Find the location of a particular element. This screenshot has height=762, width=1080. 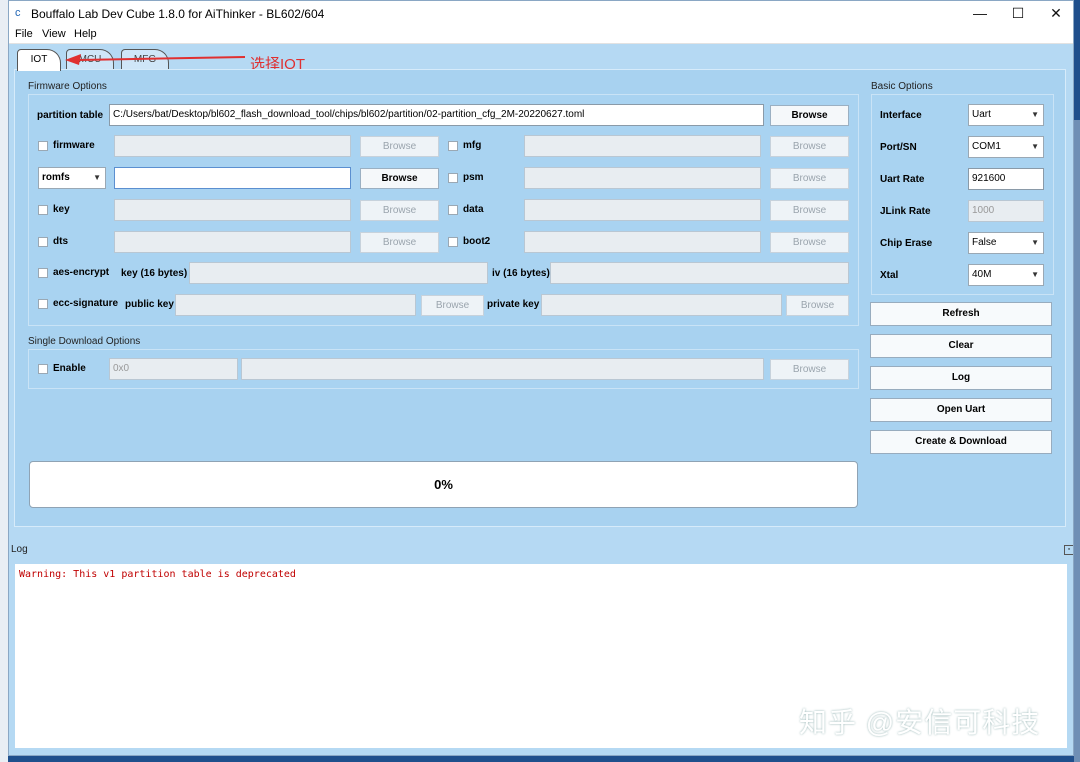

dts-browse-button: Browse is located at coordinates (399, 242).